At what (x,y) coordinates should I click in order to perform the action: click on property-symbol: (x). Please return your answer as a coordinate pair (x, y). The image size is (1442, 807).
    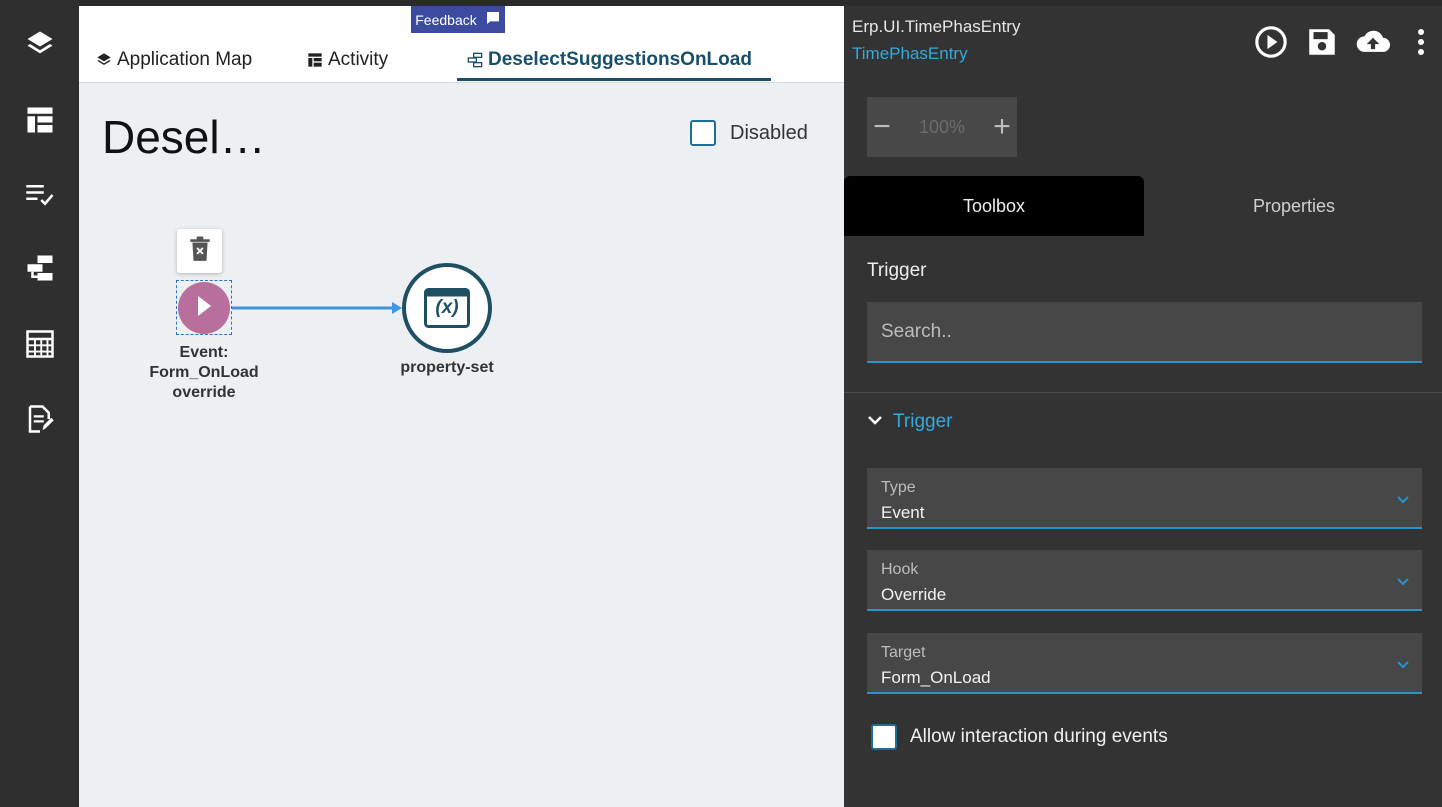
    Looking at the image, I should click on (447, 307).